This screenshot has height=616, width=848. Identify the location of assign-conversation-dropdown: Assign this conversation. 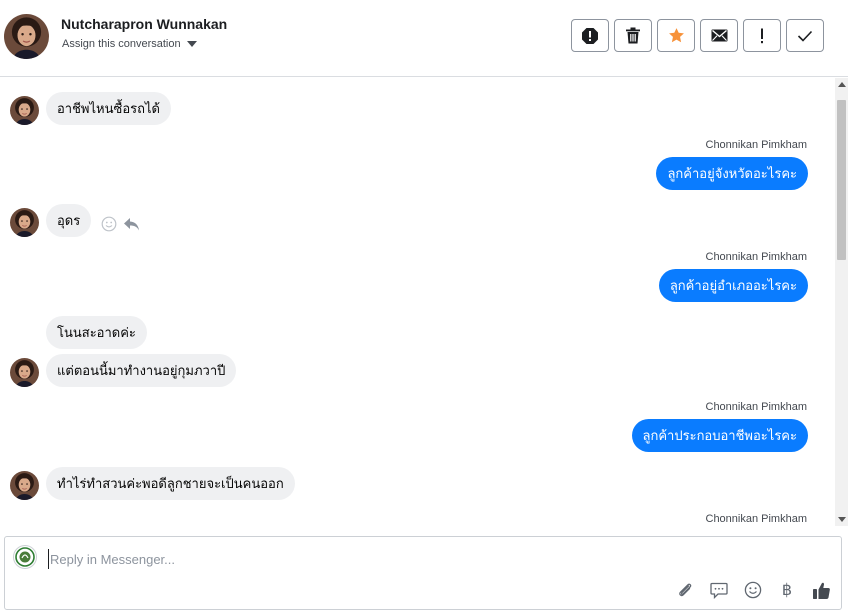
(129, 44).